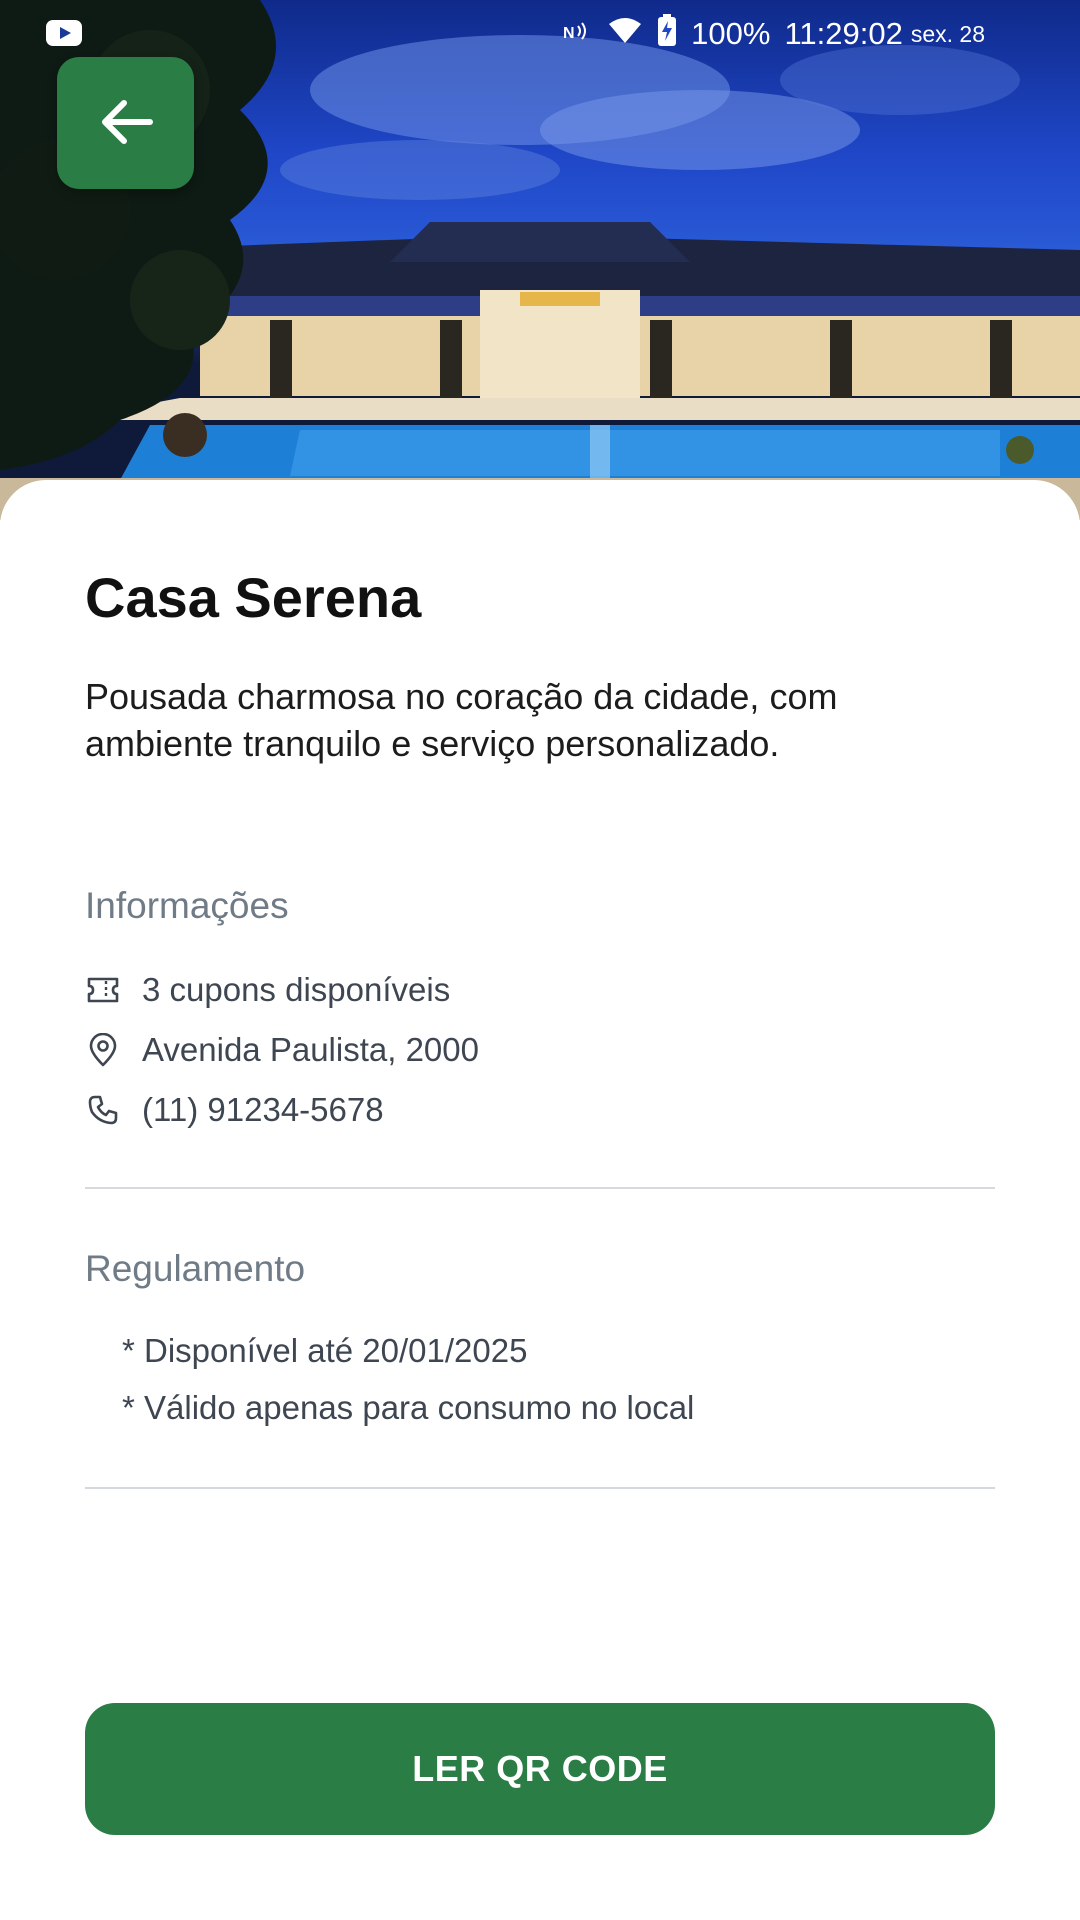 Image resolution: width=1080 pixels, height=1920 pixels. I want to click on wifi-icon, so click(625, 34).